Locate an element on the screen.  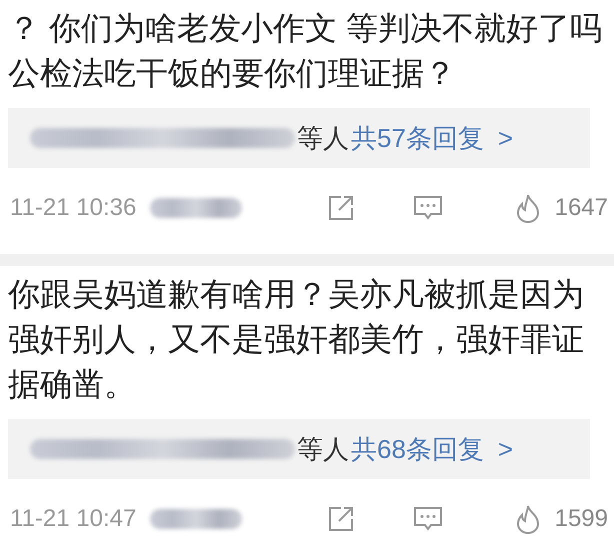
replies-bar: 等人共57条回复 > is located at coordinates (299, 138).